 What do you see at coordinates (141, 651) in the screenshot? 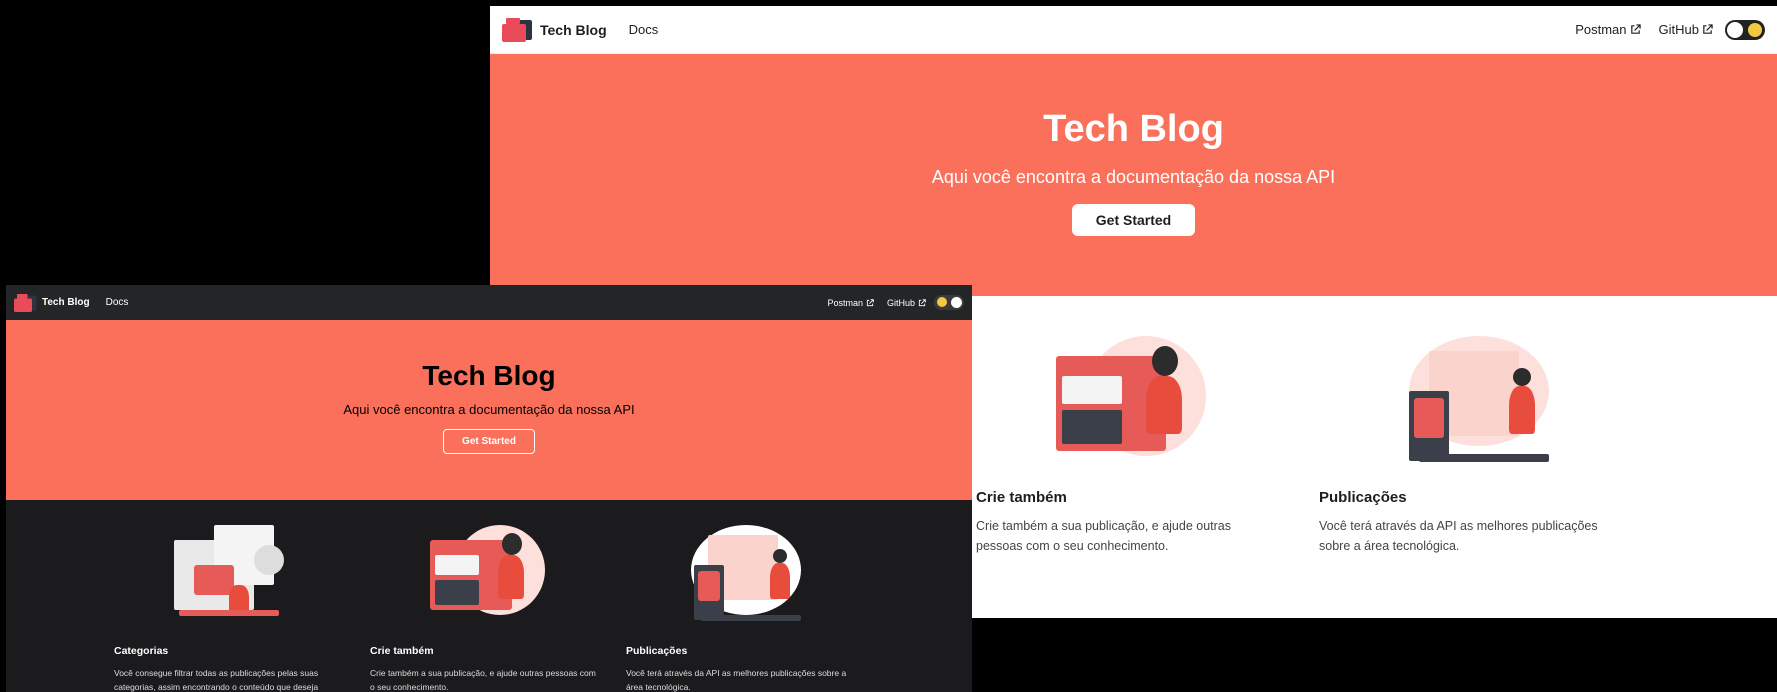
I see `feature-title: Categorias` at bounding box center [141, 651].